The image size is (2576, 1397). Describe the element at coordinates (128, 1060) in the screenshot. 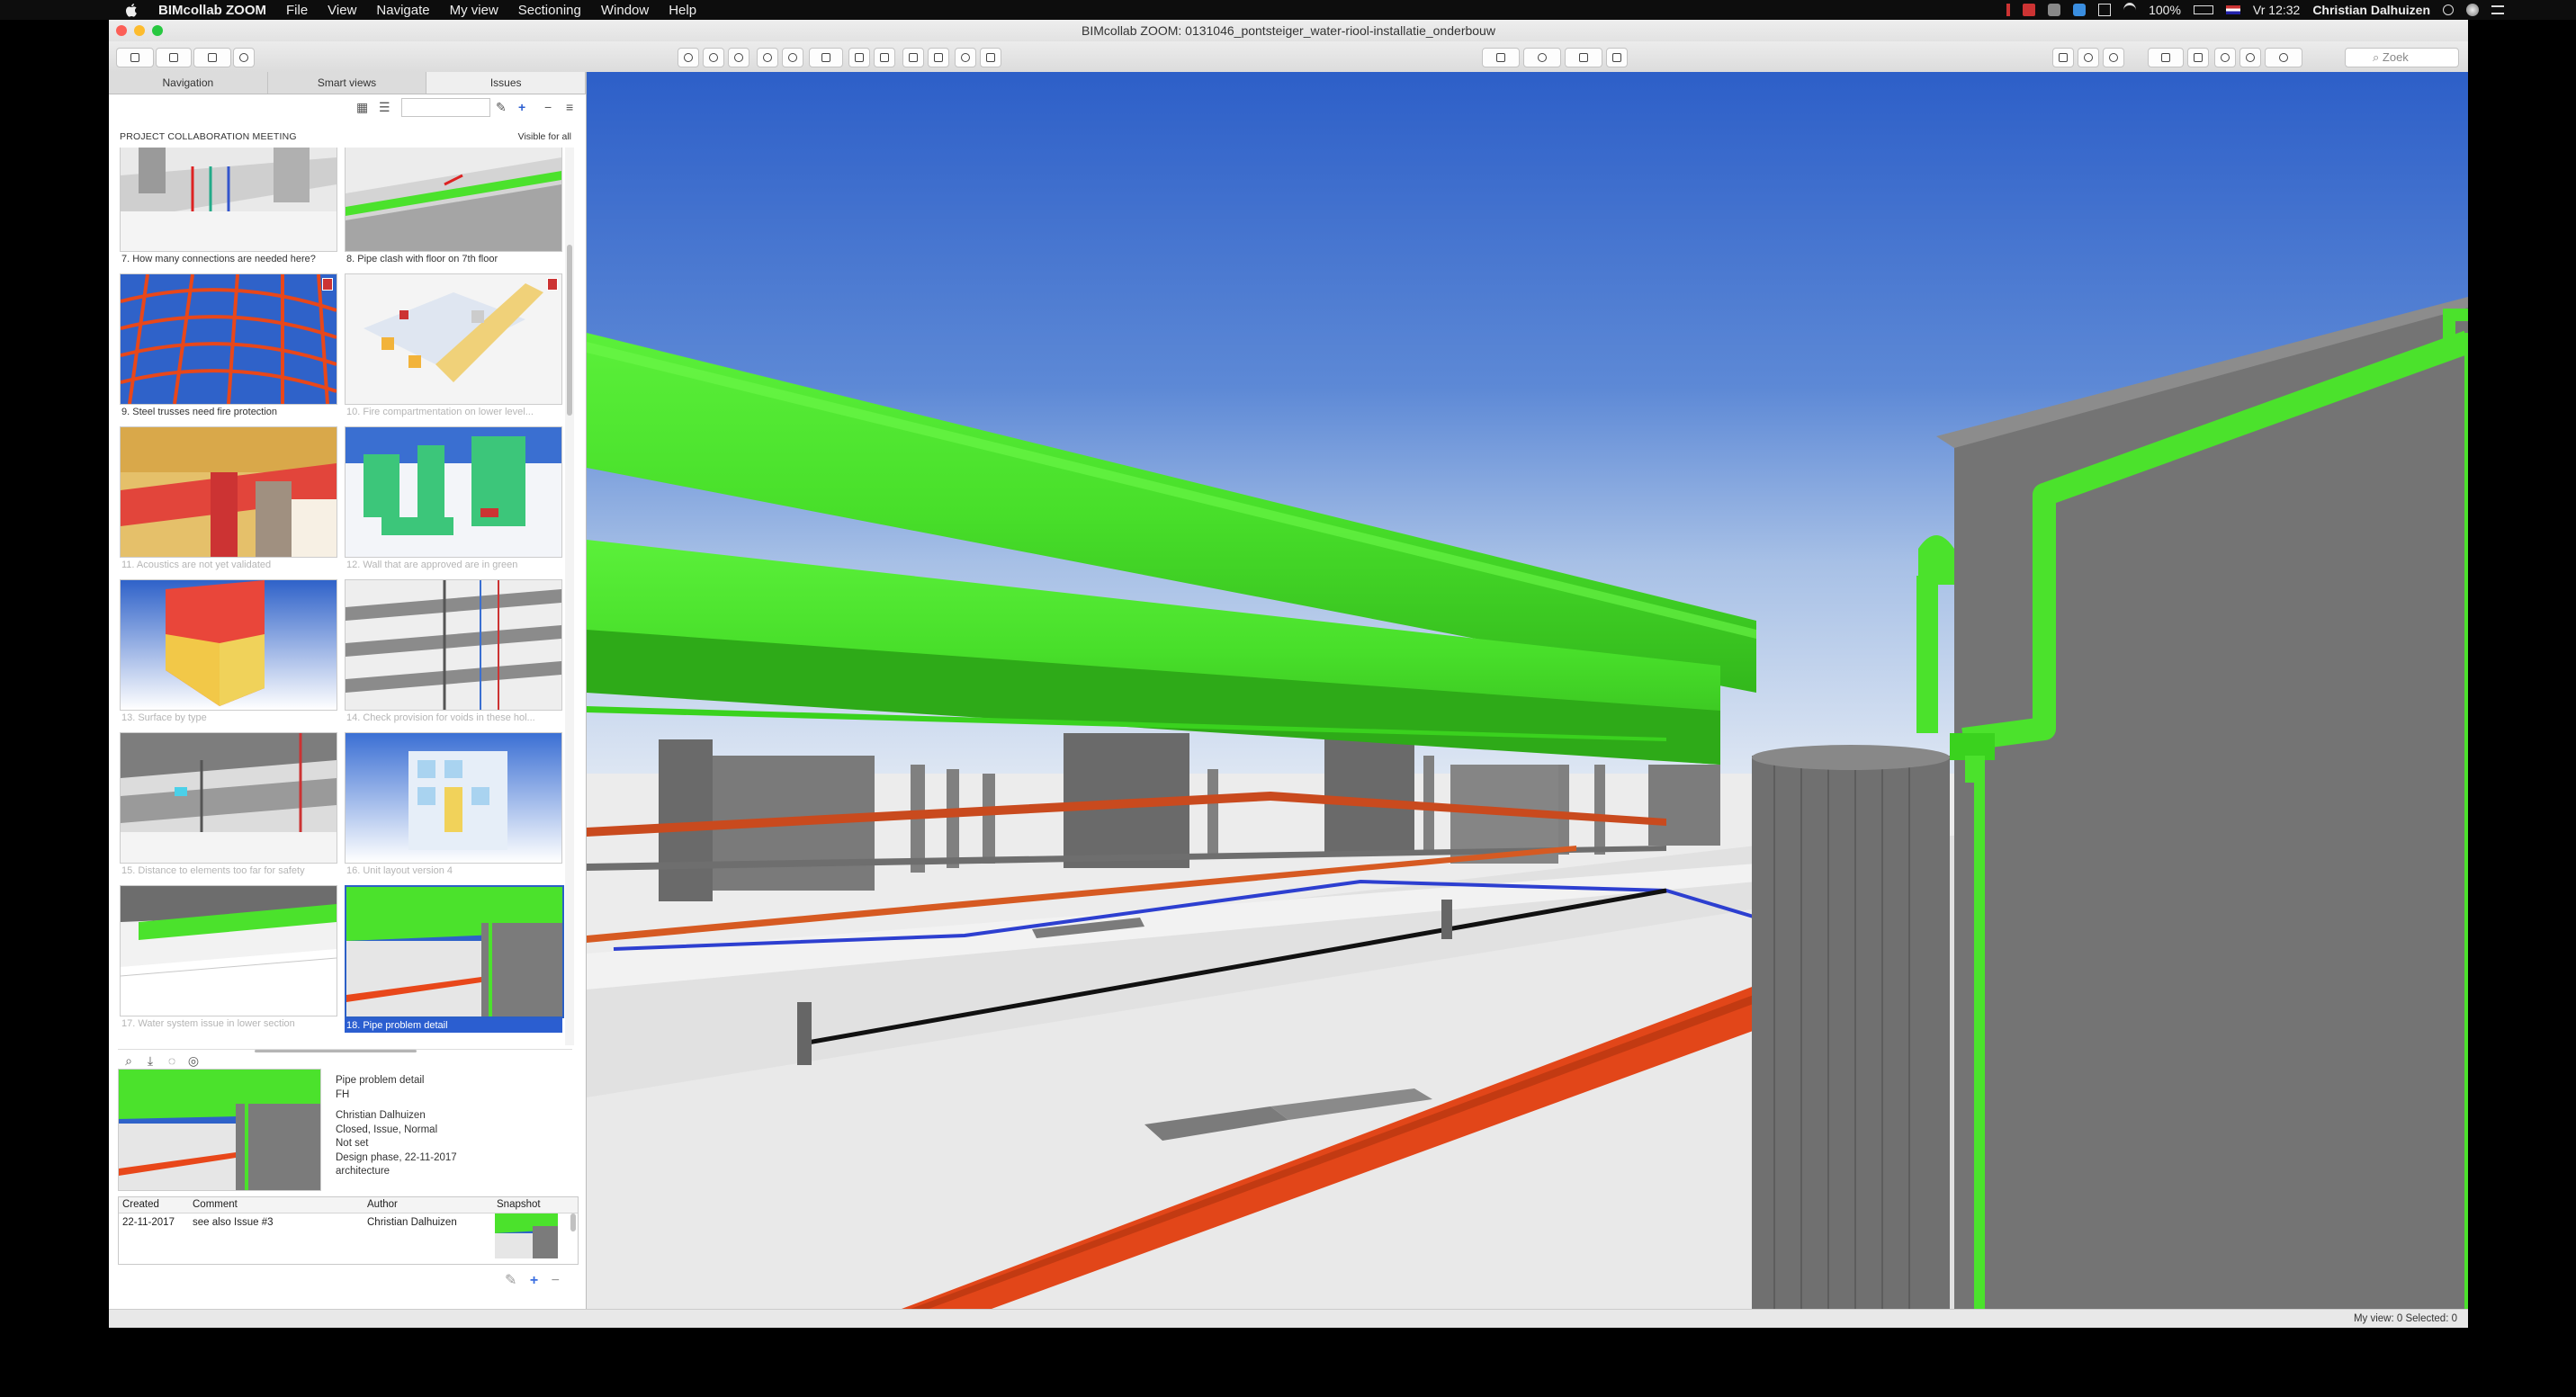

I see `zoom-to-issue-icon: ⌕` at that location.